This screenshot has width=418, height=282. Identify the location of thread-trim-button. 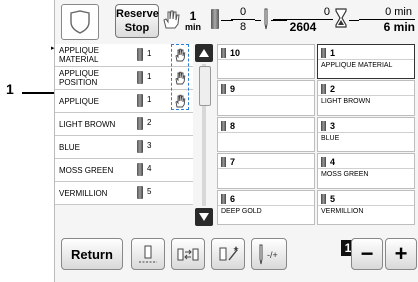
(148, 254).